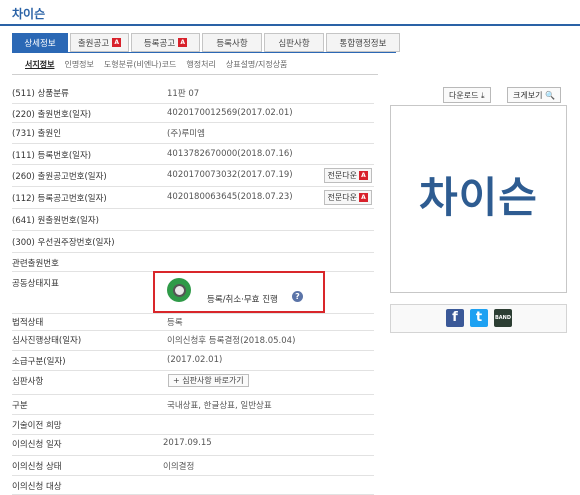  I want to click on help-icon: ?, so click(297, 296).